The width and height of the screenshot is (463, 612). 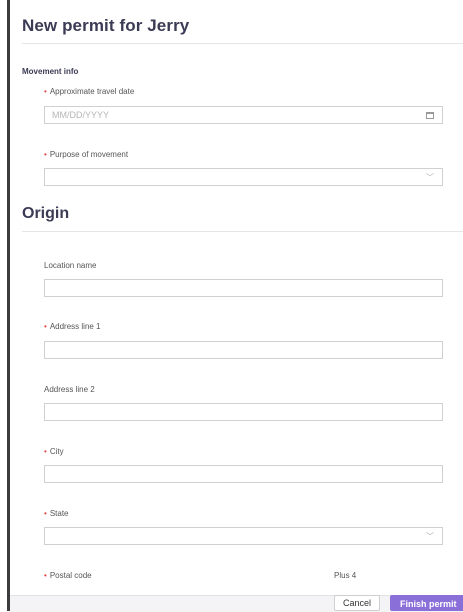 I want to click on address1-field, so click(x=243, y=350).